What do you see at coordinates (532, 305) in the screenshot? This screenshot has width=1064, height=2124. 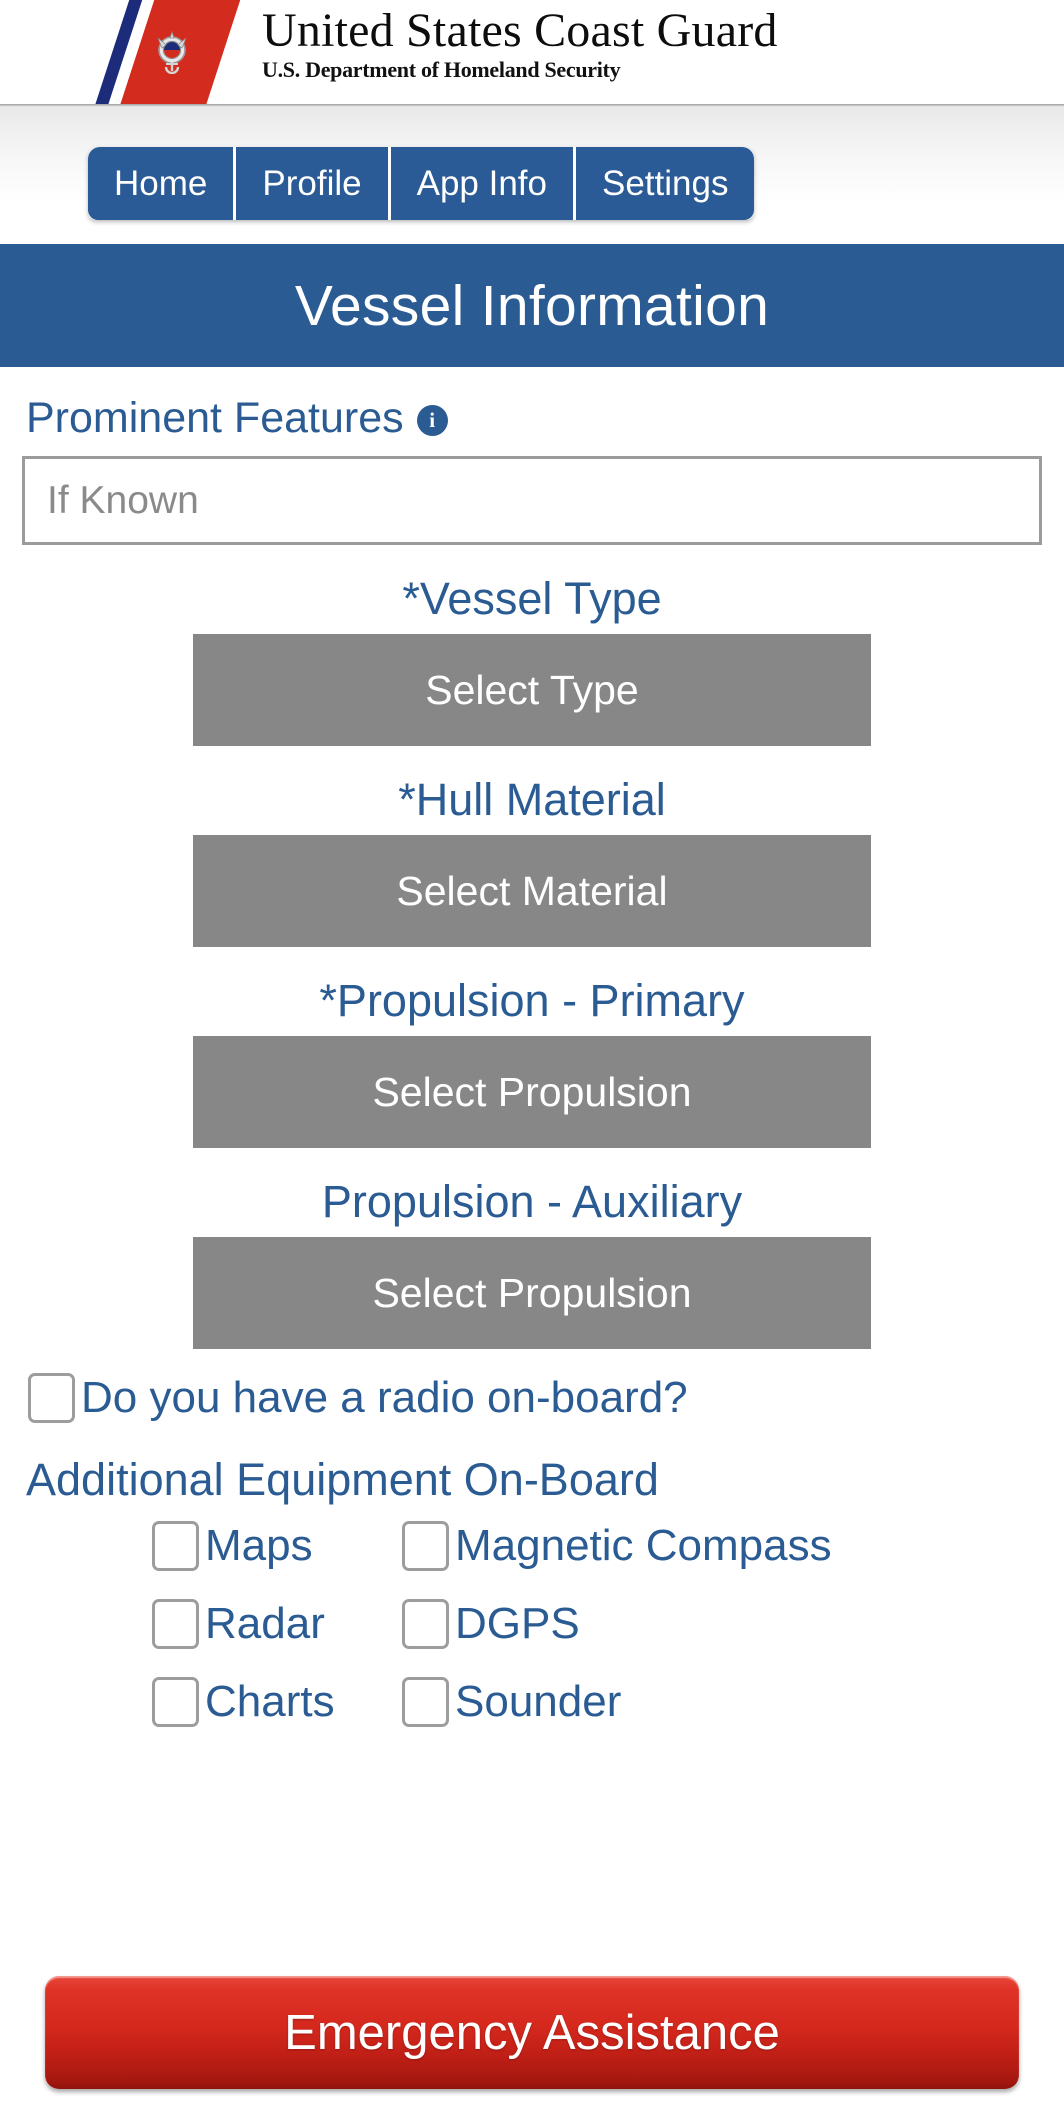 I see `page-title: Vessel Information` at bounding box center [532, 305].